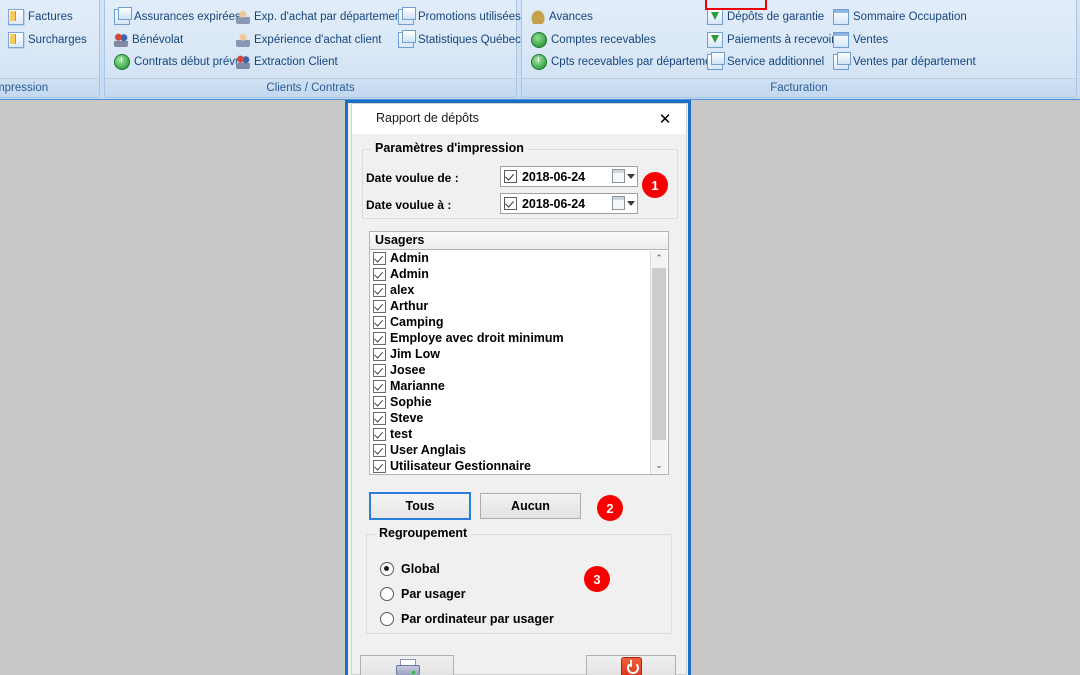 The width and height of the screenshot is (1080, 675). What do you see at coordinates (519, 418) in the screenshot?
I see `list-item: Steve` at bounding box center [519, 418].